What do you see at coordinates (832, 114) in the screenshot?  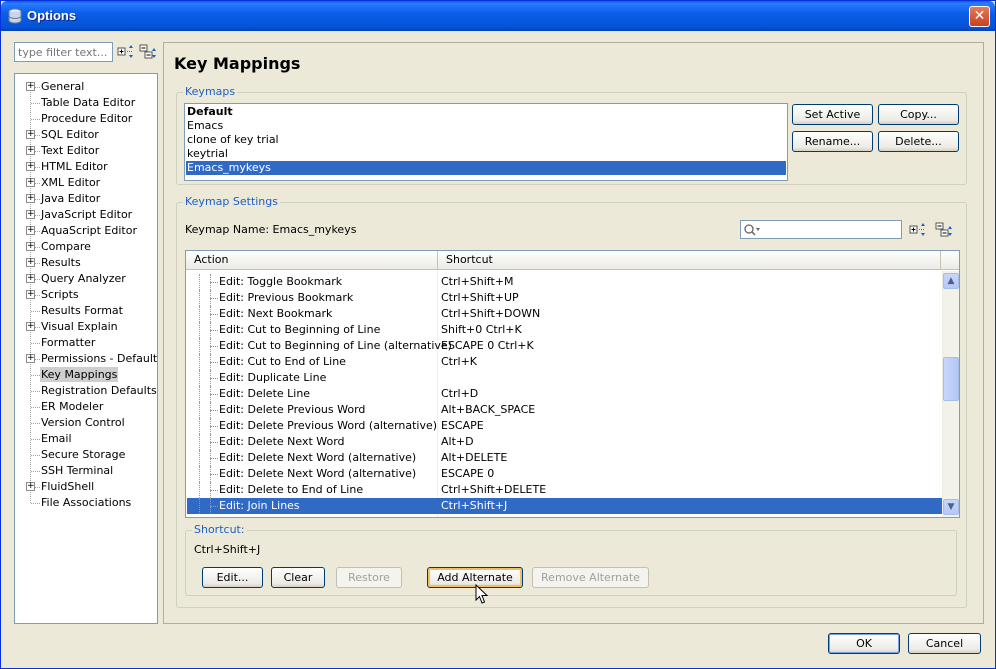 I see `set-active-button: Set Active` at bounding box center [832, 114].